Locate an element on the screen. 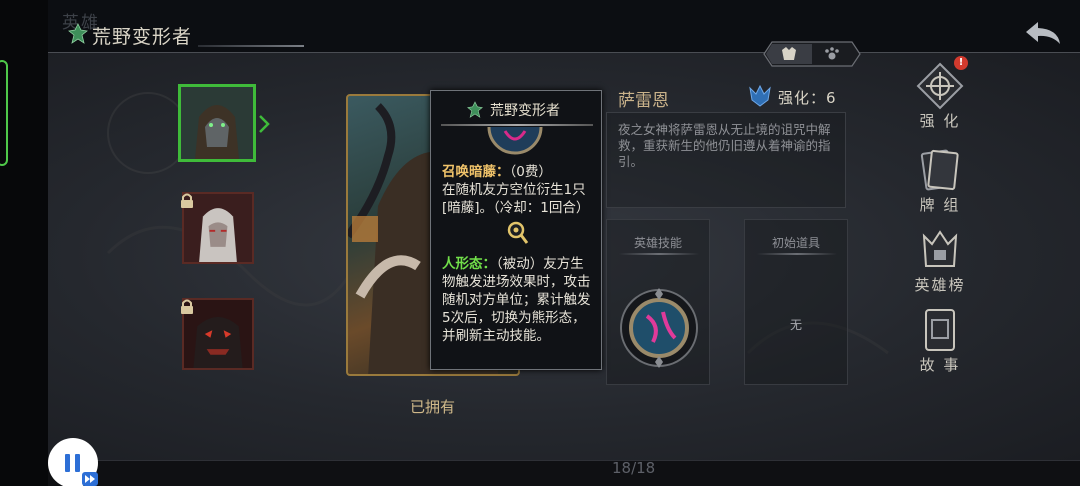 This screenshot has width=1080, height=486. skill1-description: 召唤暗藤：（0费） 在随机友方空位衍生1只[暗藤]。（冷却：1回合） is located at coordinates (517, 190).